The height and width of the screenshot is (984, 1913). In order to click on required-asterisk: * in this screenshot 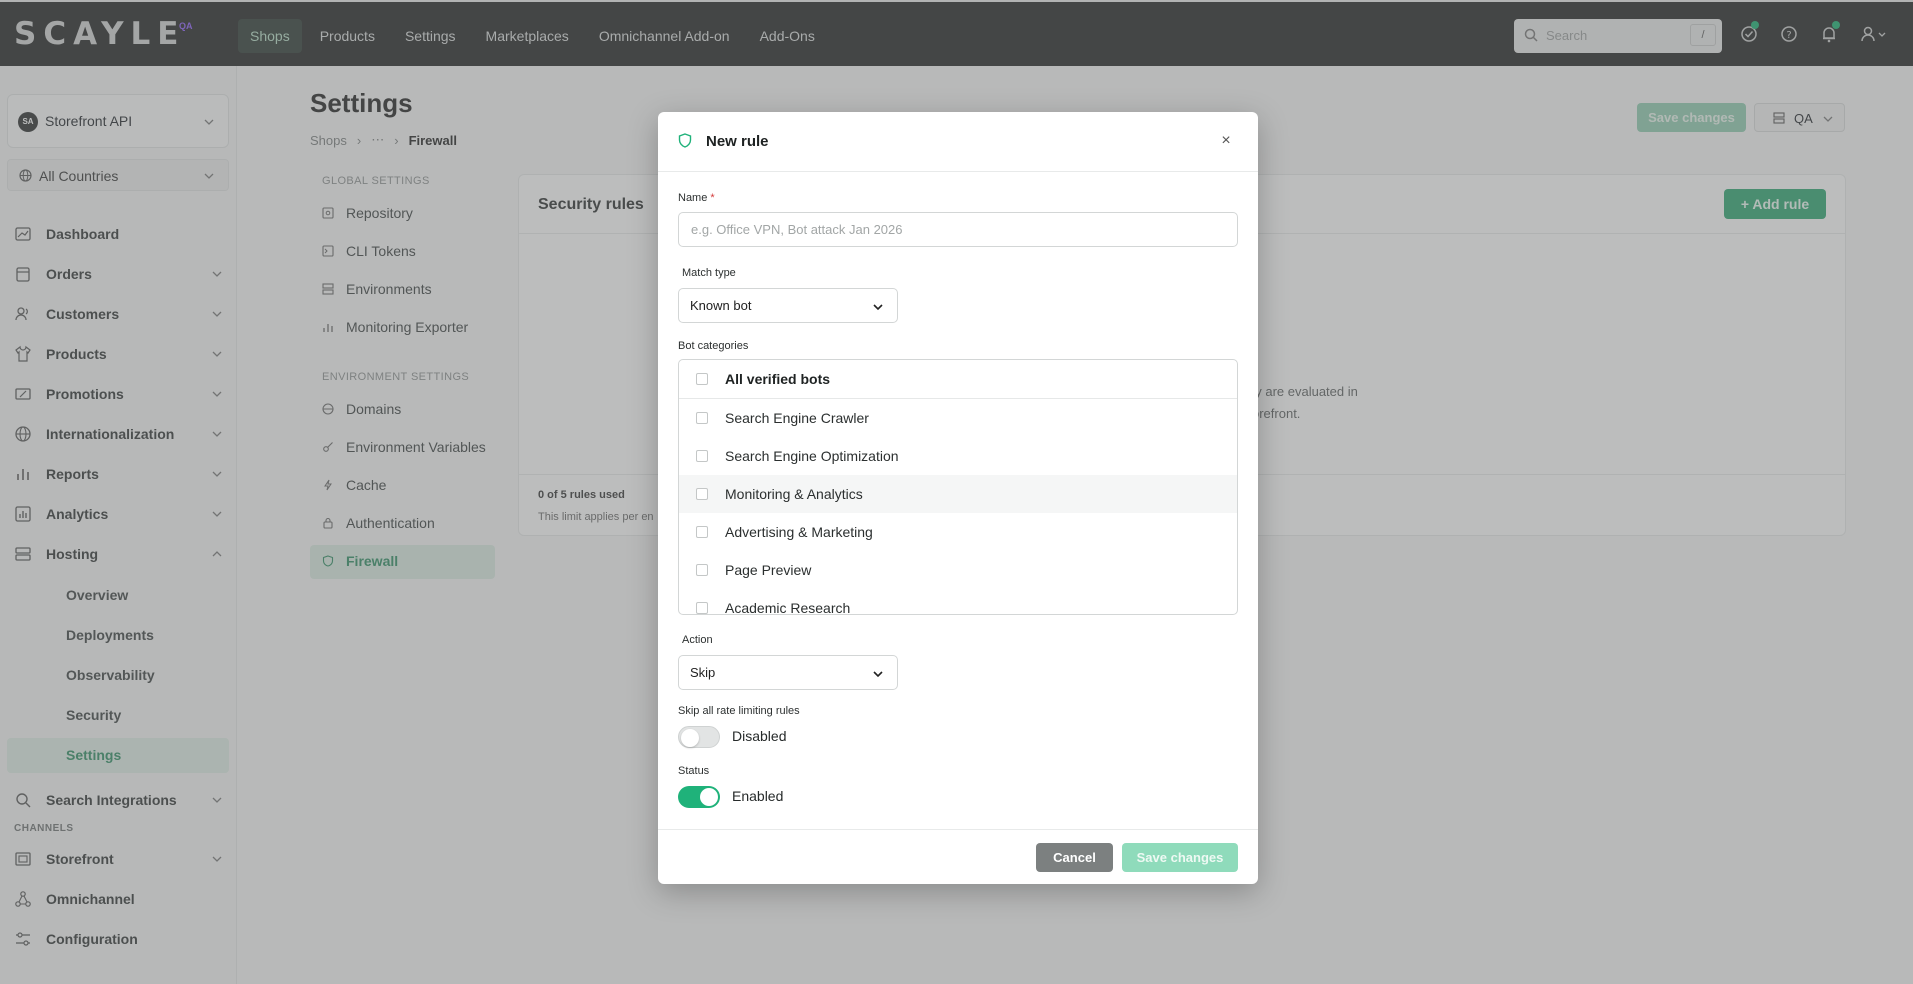, I will do `click(712, 198)`.